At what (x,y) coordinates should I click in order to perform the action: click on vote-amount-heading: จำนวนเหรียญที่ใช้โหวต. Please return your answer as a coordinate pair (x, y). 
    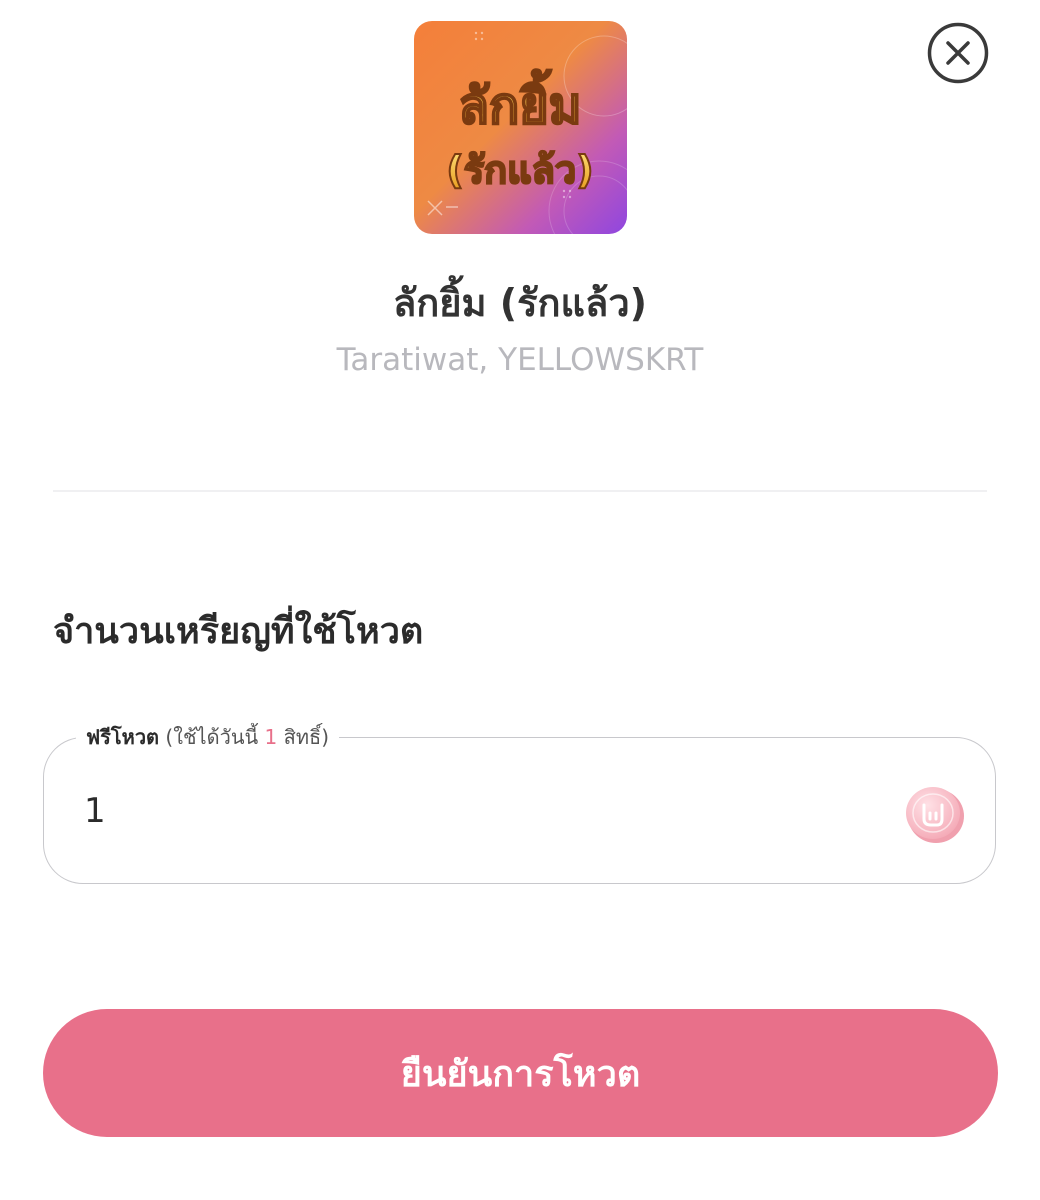
    Looking at the image, I should click on (238, 631).